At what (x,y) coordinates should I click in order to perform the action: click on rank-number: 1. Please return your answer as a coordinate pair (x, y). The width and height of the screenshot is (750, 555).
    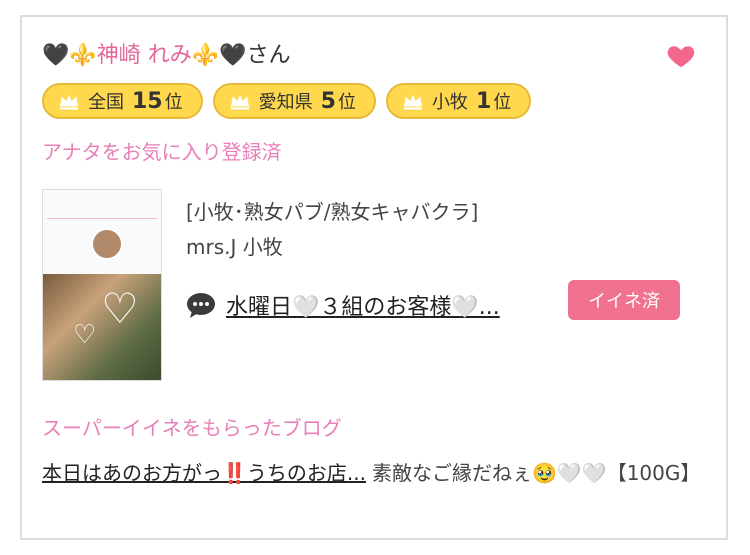
    Looking at the image, I should click on (483, 101).